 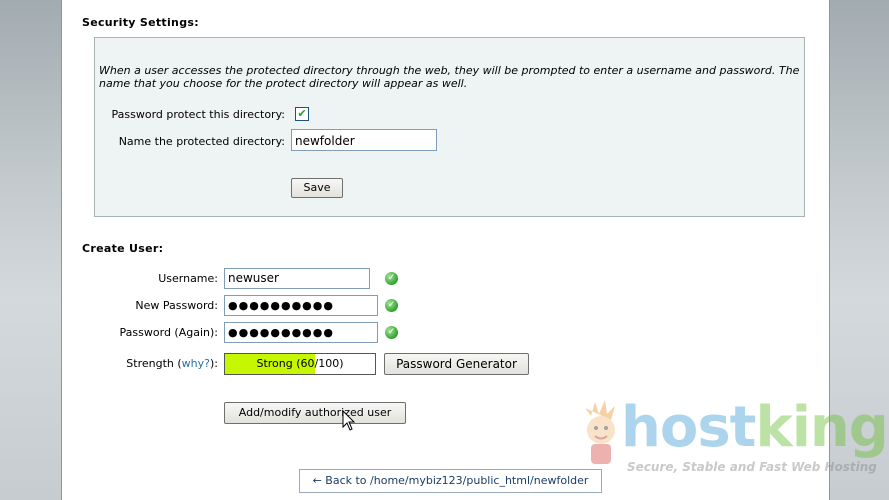 What do you see at coordinates (168, 332) in the screenshot?
I see `password-again-label: Password (Again):` at bounding box center [168, 332].